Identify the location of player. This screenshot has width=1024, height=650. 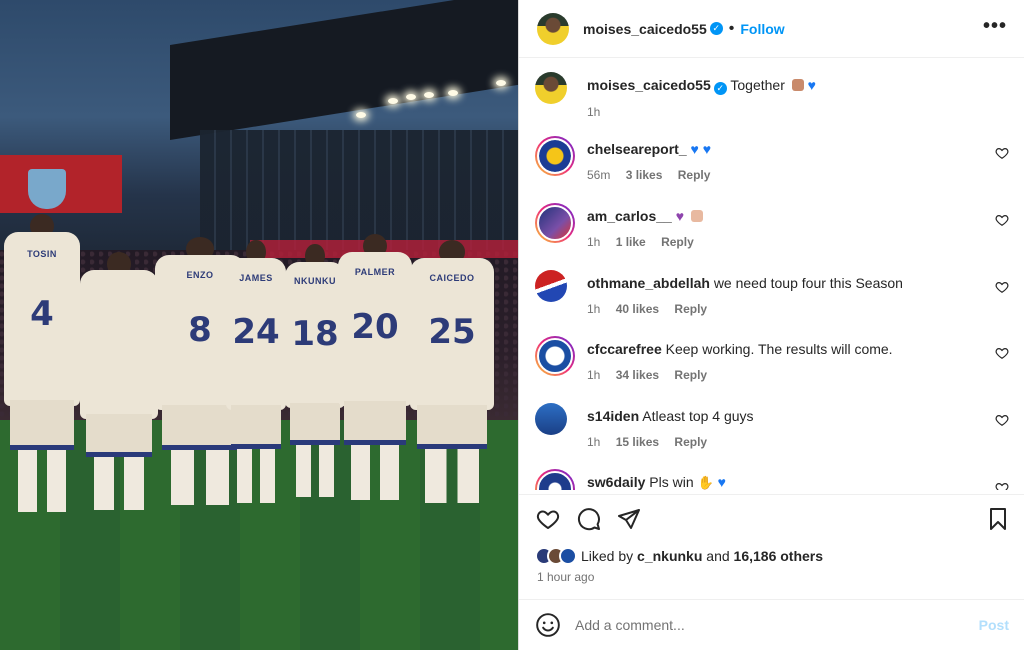
(119, 381).